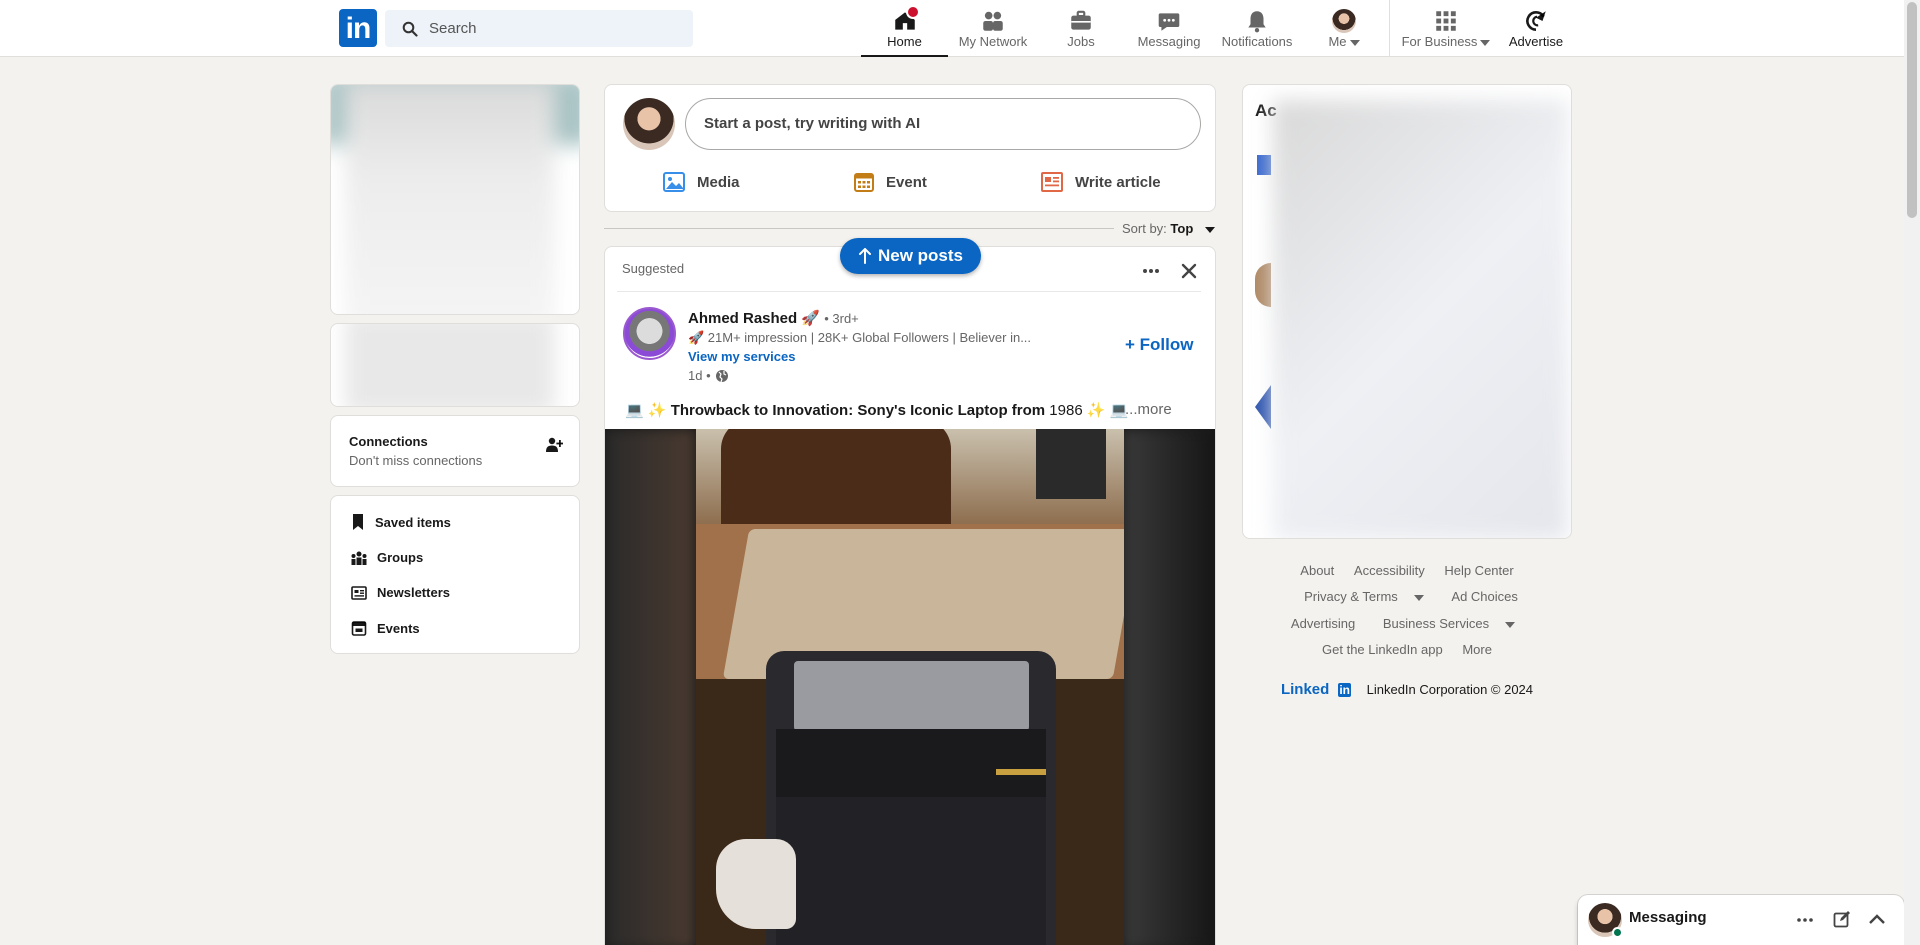  I want to click on footer-links-row-4: Get the LinkedIn app More, so click(1407, 649).